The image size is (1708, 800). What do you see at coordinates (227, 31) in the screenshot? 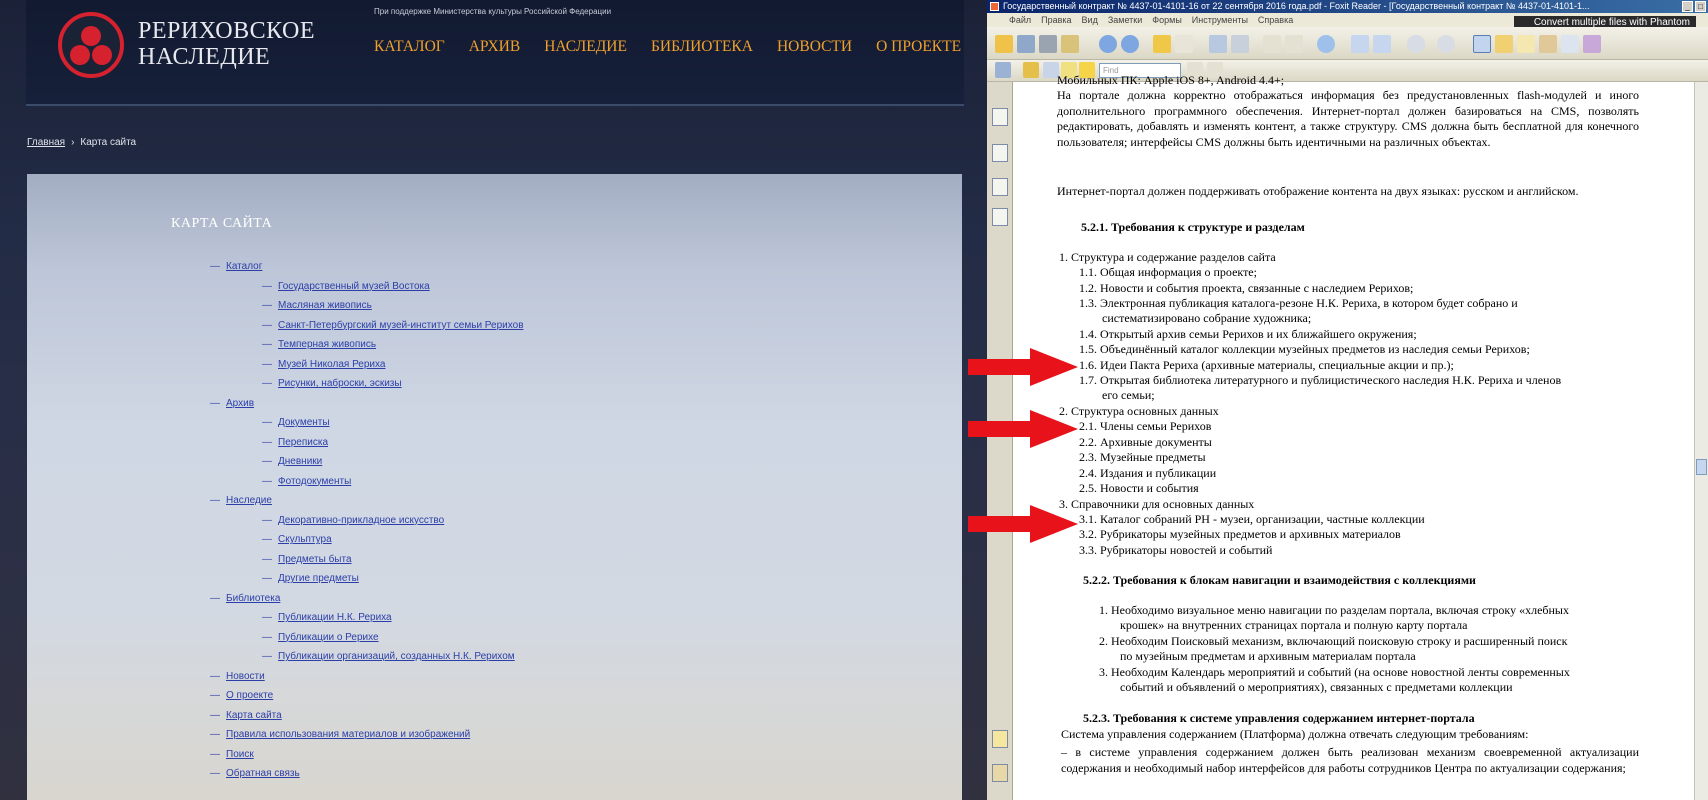
I see `logo-line-1: РЕРИХОВСКОЕ` at bounding box center [227, 31].